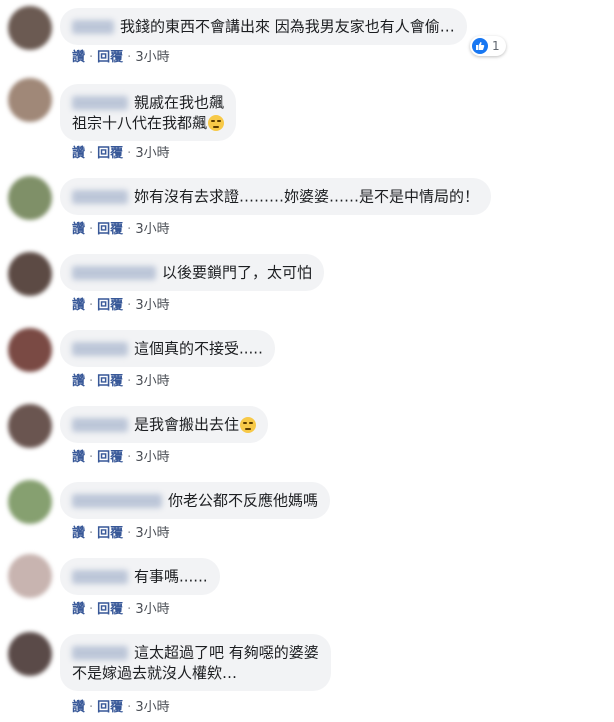 The image size is (614, 722). What do you see at coordinates (248, 424) in the screenshot?
I see `expressionless-emoji-icon` at bounding box center [248, 424].